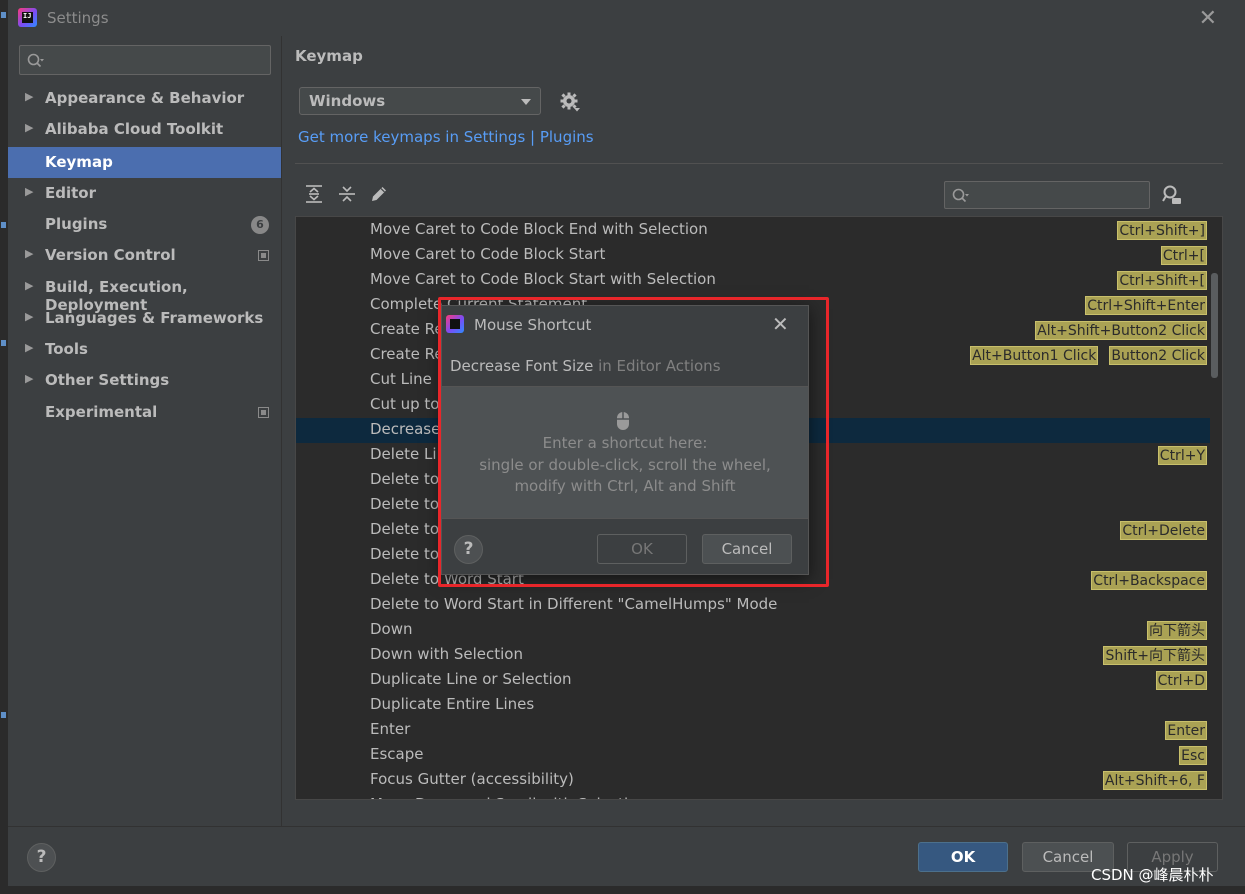 The width and height of the screenshot is (1245, 894). I want to click on sidebar-item-plugins: Plugins 6, so click(144, 224).